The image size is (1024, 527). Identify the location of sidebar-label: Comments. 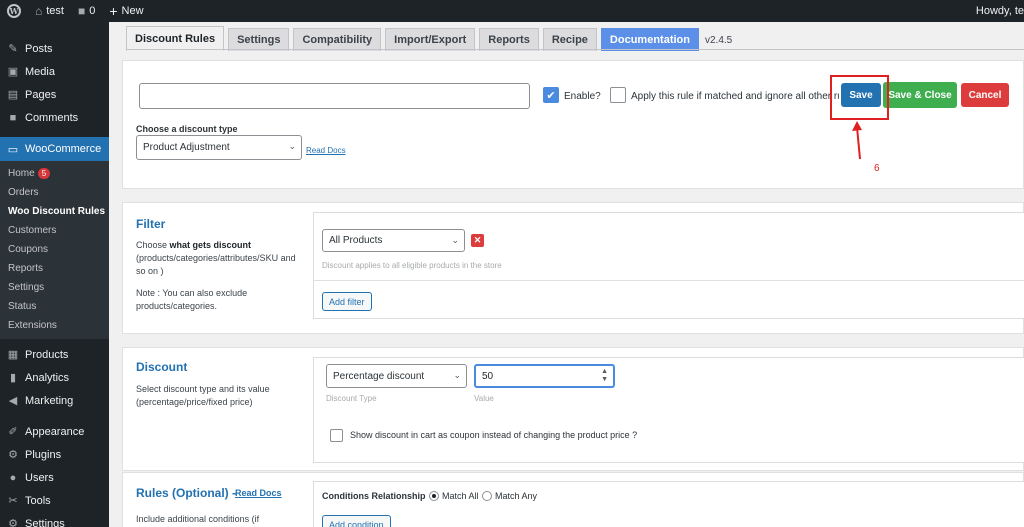
(52, 117).